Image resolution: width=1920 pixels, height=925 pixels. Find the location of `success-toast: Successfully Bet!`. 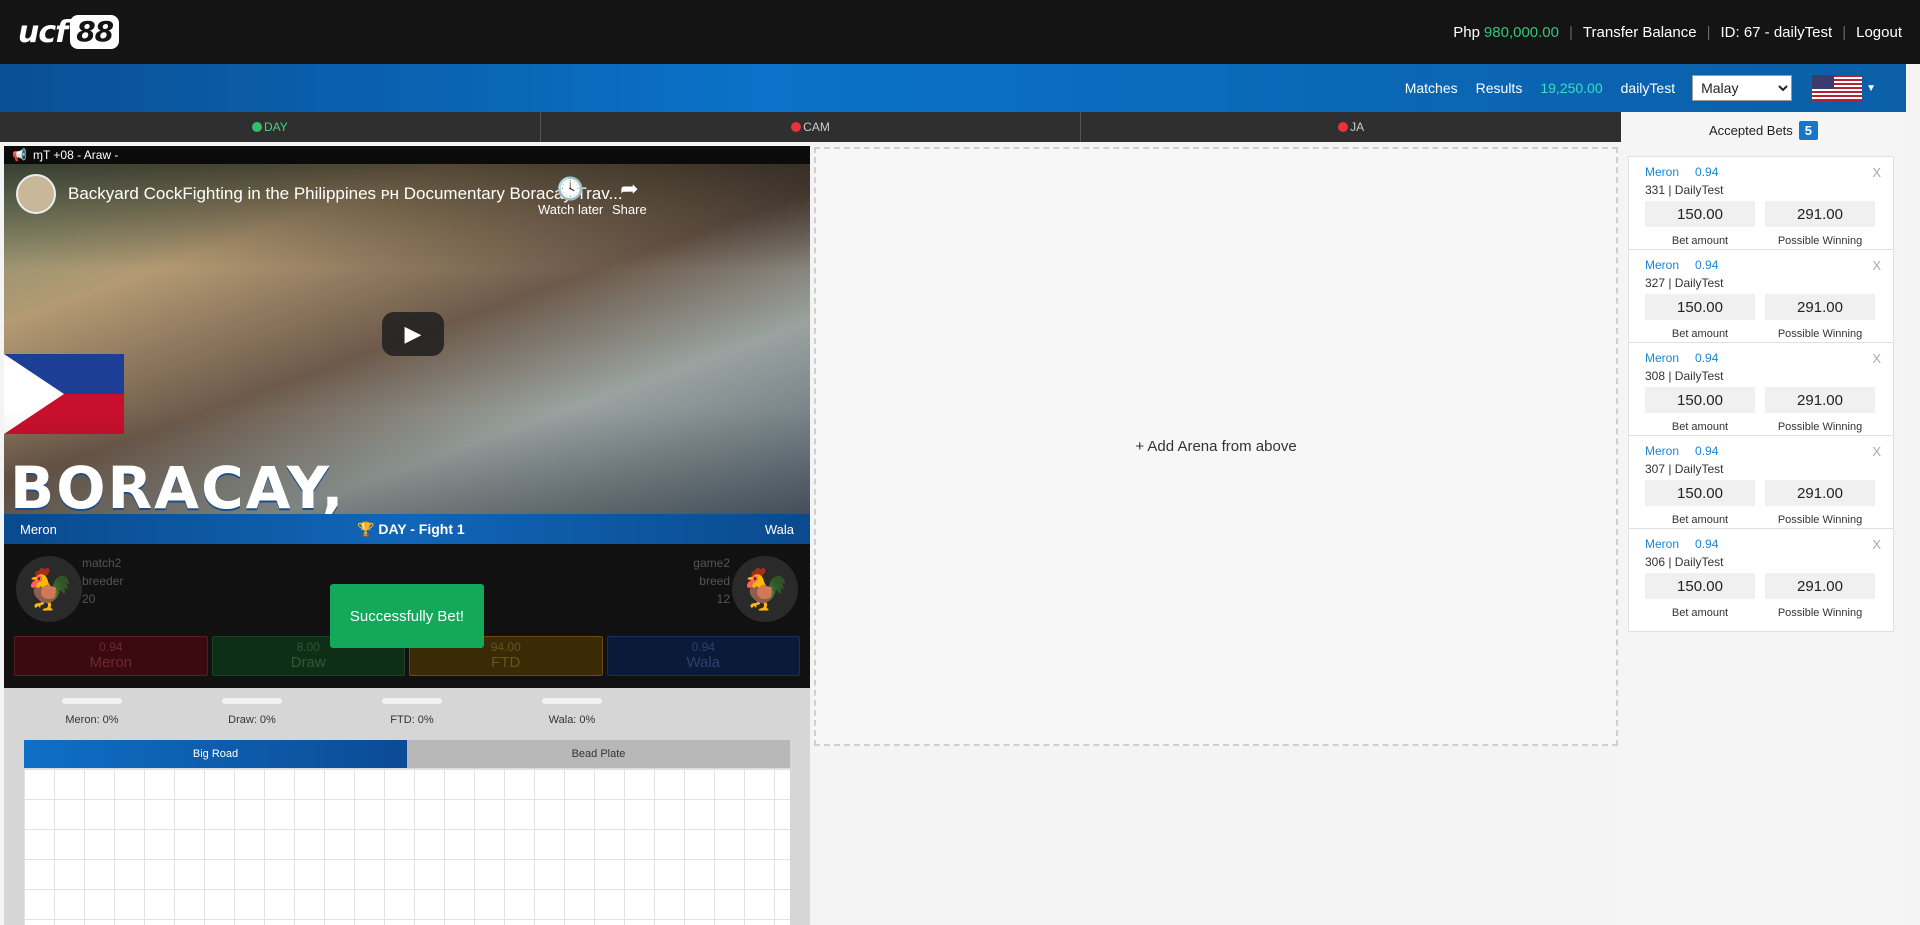

success-toast: Successfully Bet! is located at coordinates (407, 616).